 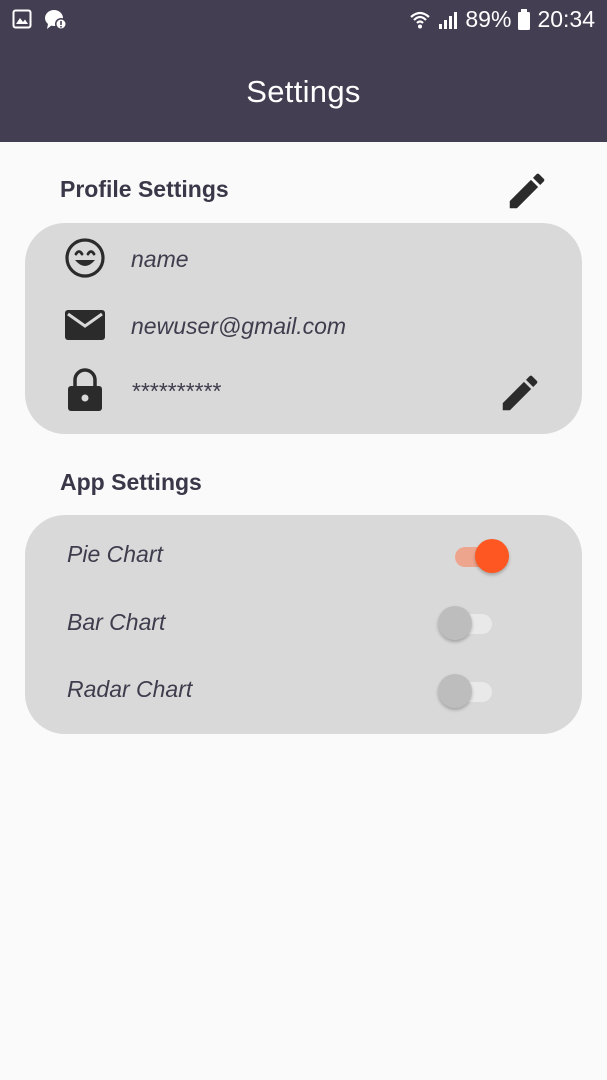 I want to click on app-settings-heading: App Settings, so click(x=131, y=482).